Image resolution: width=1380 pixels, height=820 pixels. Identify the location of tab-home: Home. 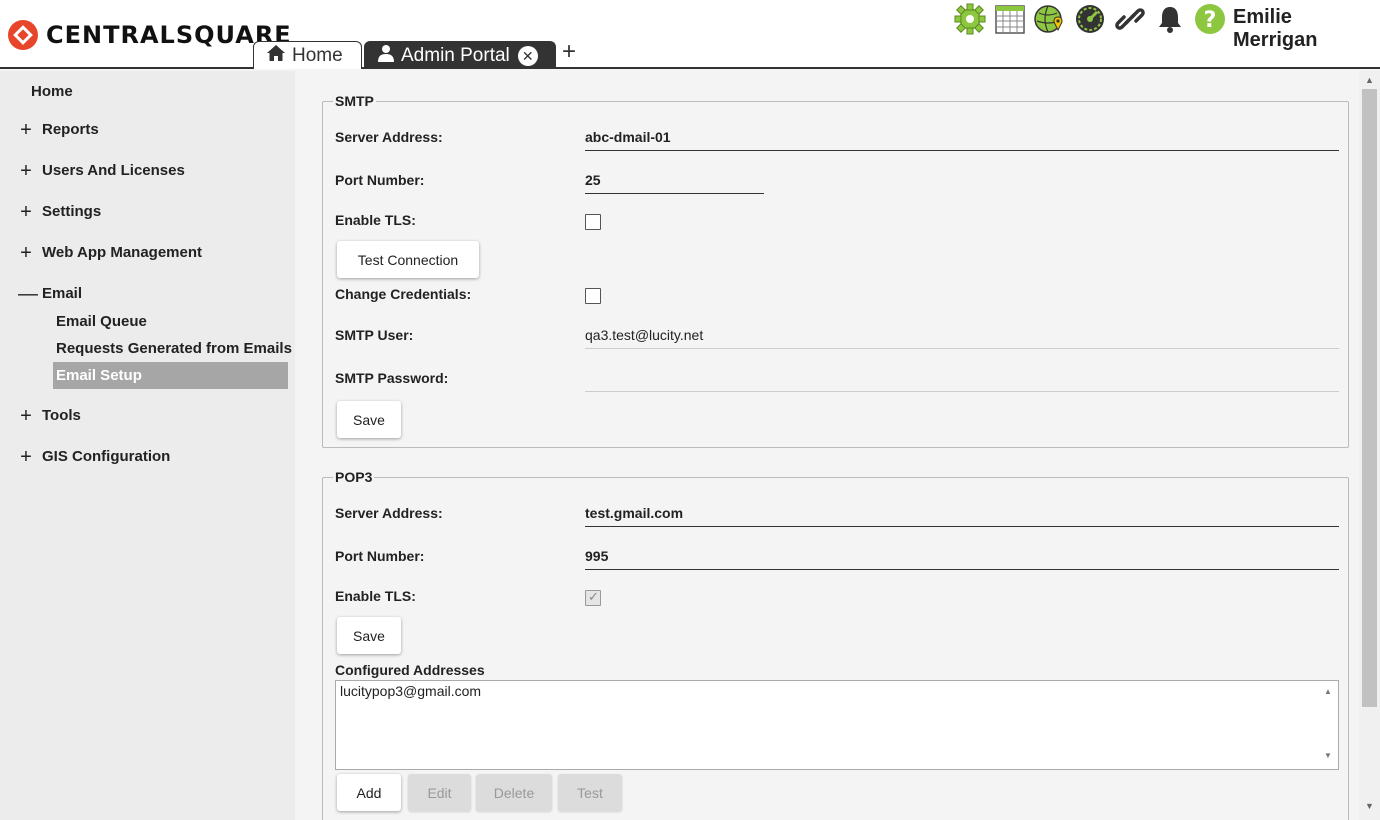
(307, 55).